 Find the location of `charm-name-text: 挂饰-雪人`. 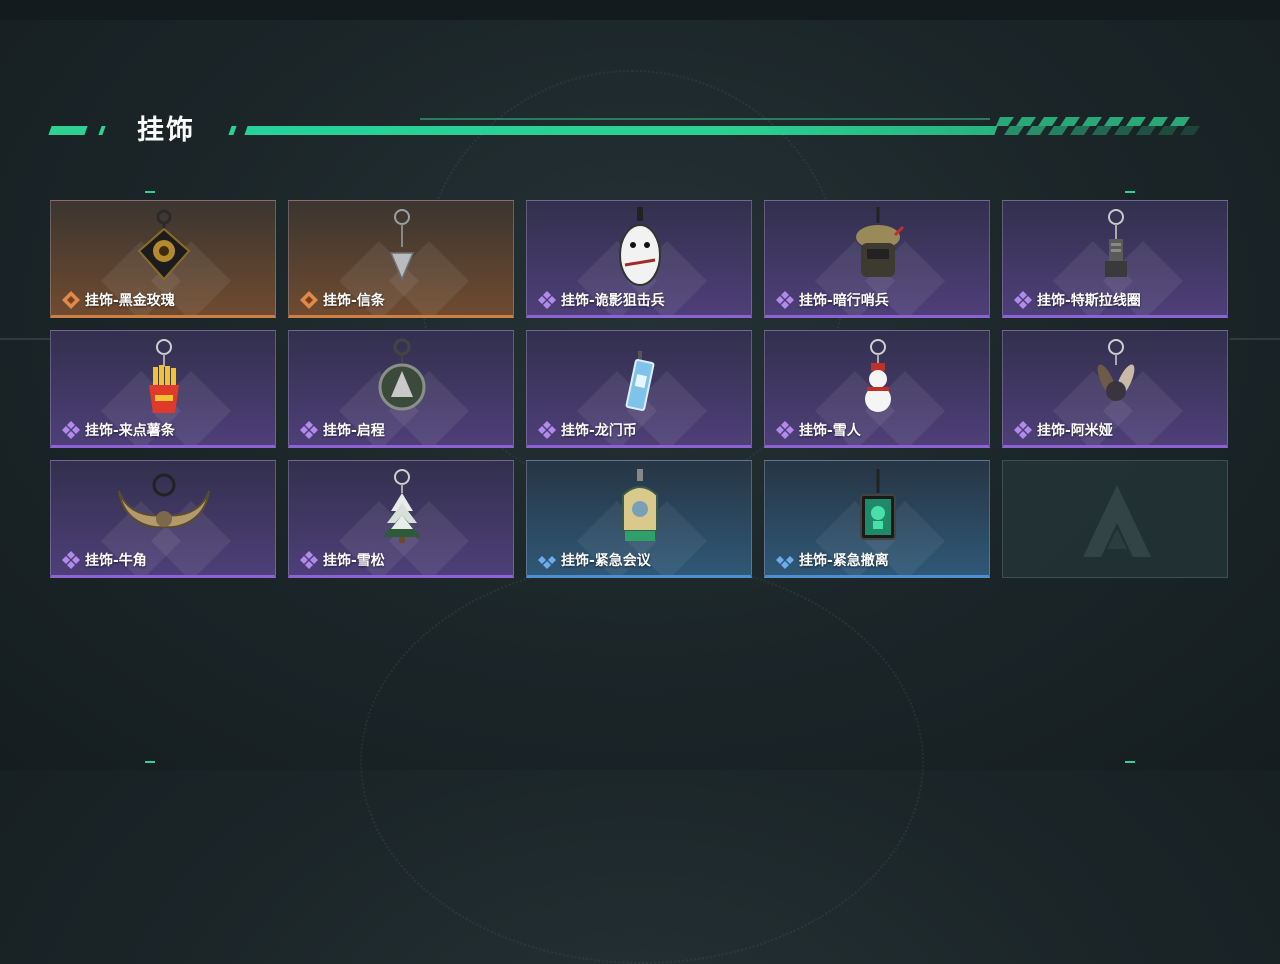

charm-name-text: 挂饰-雪人 is located at coordinates (830, 431).